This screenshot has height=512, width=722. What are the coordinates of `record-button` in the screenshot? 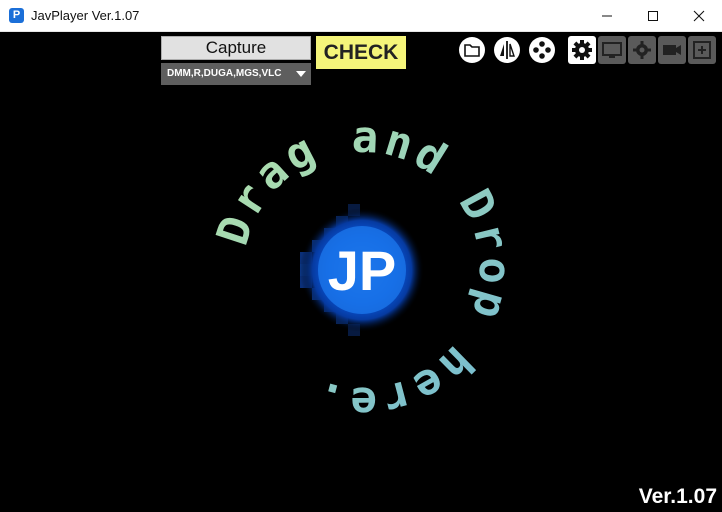 It's located at (672, 50).